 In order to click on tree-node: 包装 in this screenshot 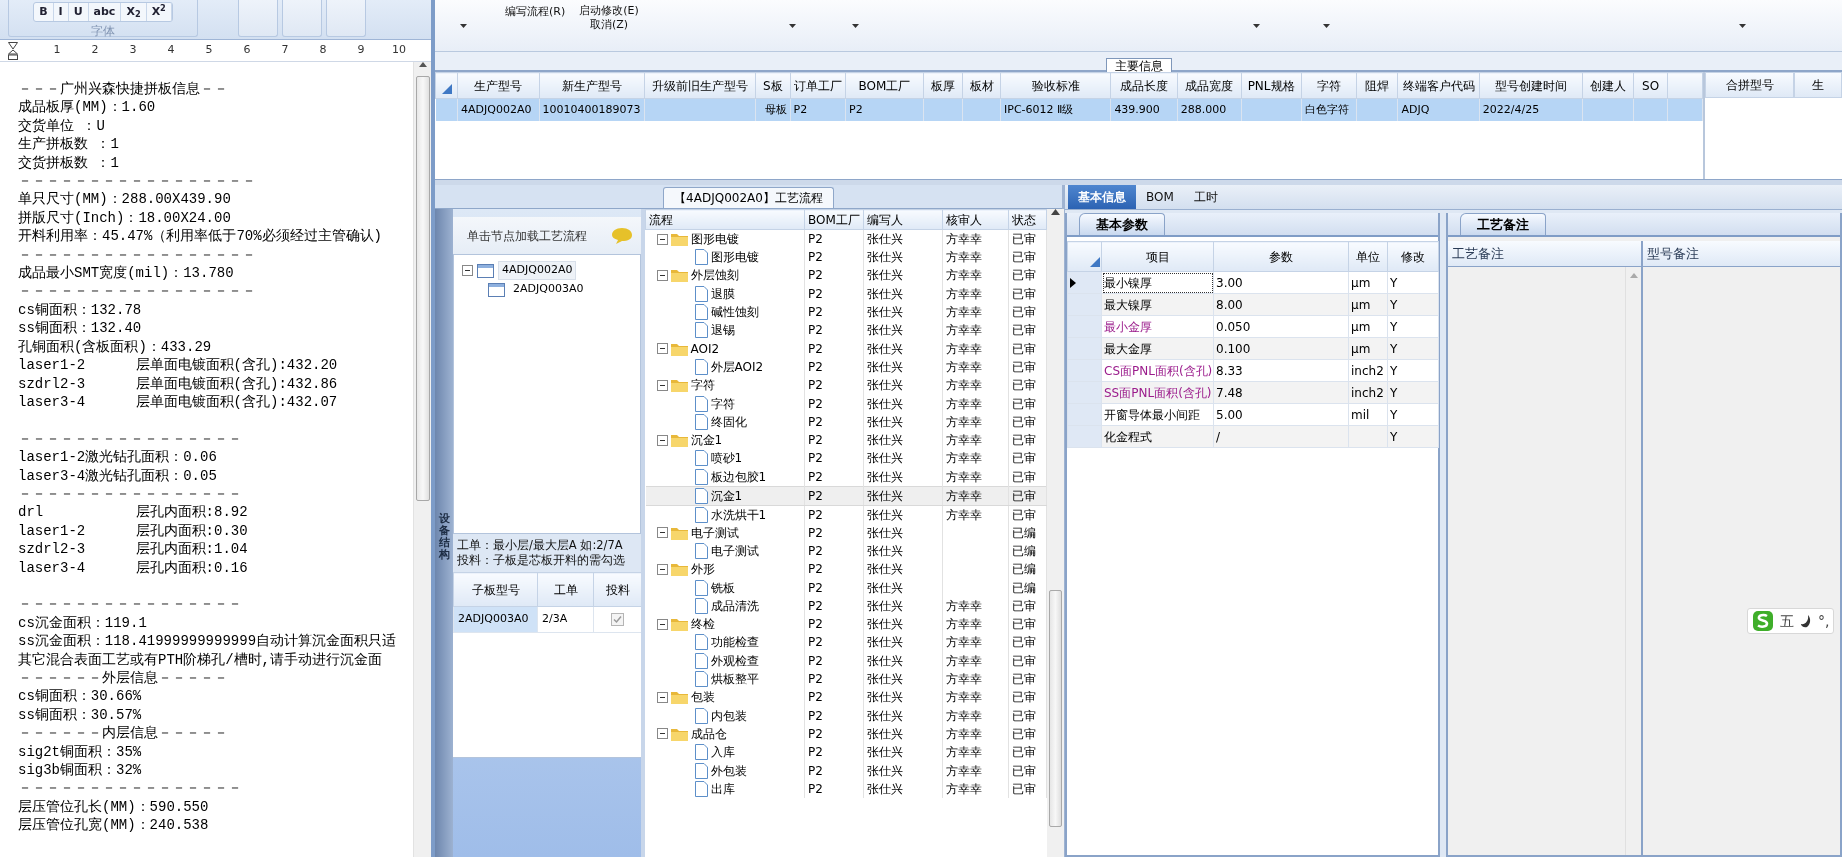, I will do `click(702, 697)`.